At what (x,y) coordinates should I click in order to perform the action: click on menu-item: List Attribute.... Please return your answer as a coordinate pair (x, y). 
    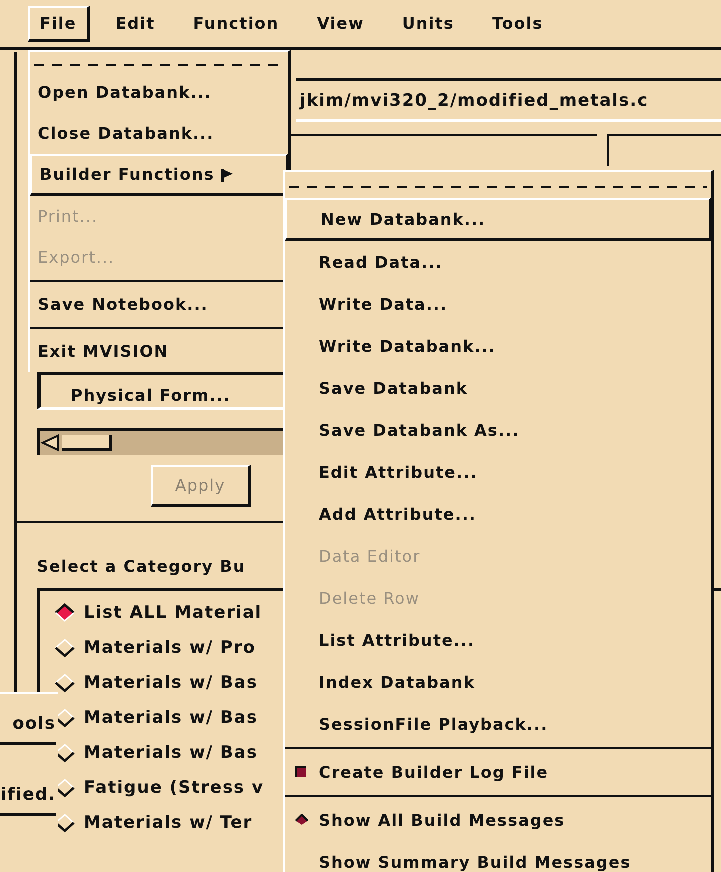
    Looking at the image, I should click on (498, 640).